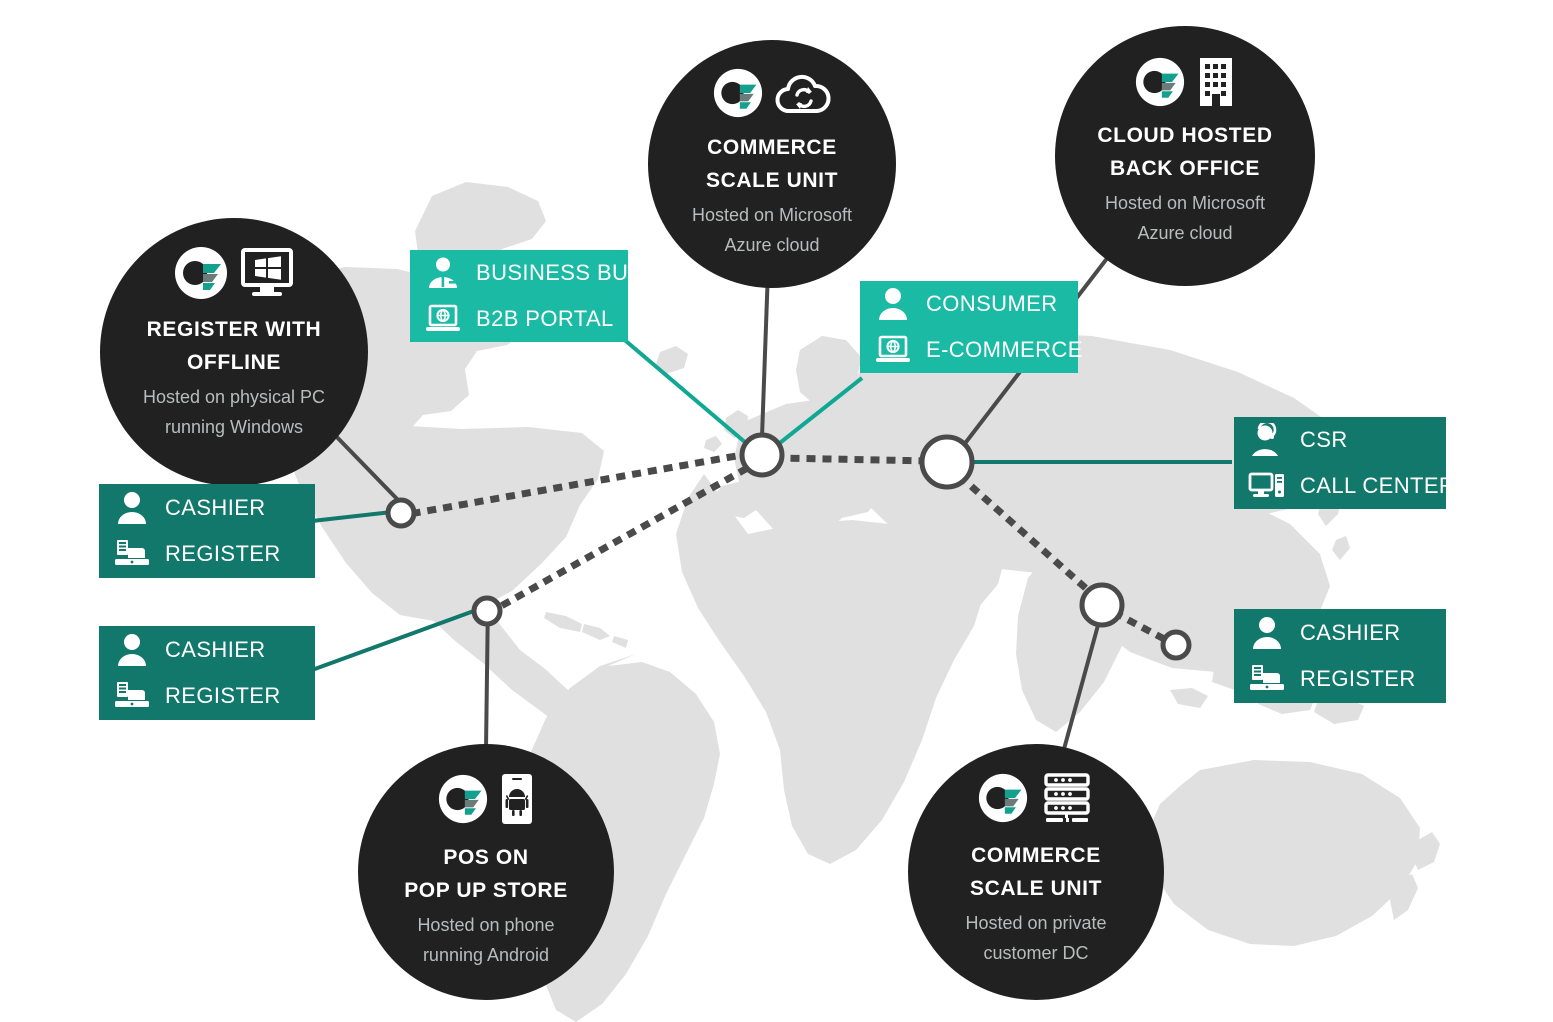 The width and height of the screenshot is (1553, 1022). What do you see at coordinates (1176, 645) in the screenshot?
I see `hub-seasia` at bounding box center [1176, 645].